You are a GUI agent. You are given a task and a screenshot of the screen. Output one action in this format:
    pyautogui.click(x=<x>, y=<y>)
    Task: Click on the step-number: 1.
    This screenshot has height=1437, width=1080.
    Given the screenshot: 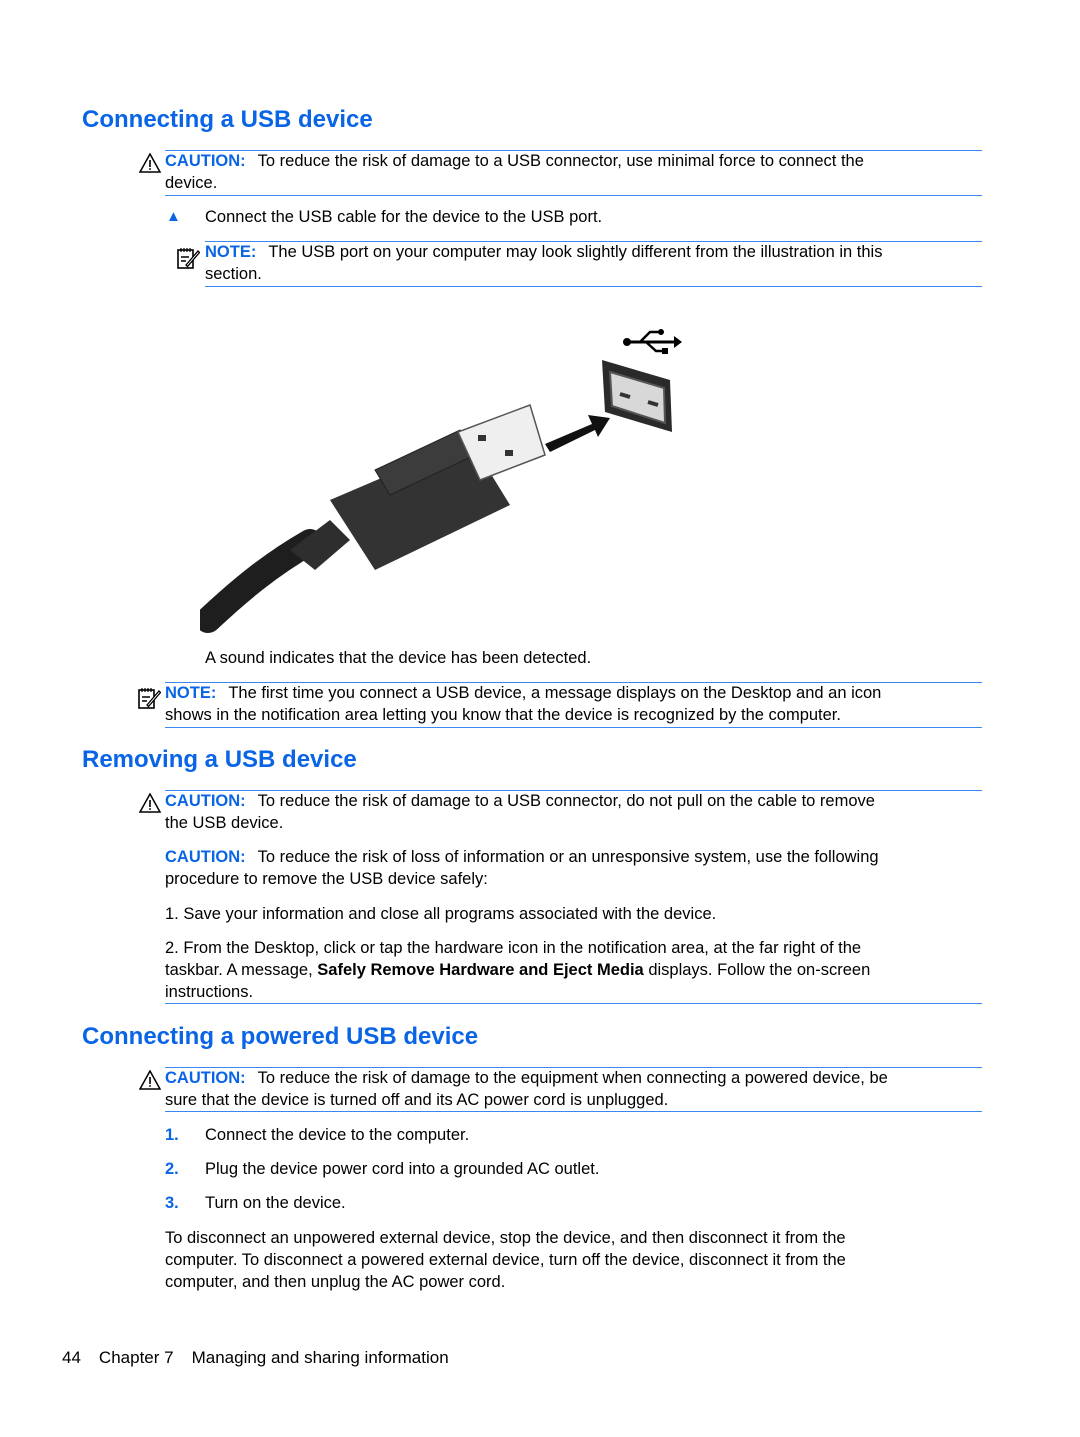 What is the action you would take?
    pyautogui.click(x=172, y=1135)
    